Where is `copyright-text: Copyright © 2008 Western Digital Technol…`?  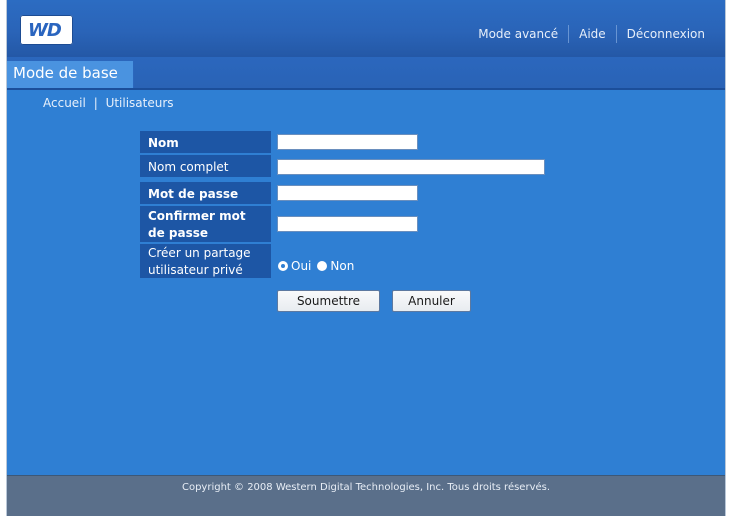
copyright-text: Copyright © 2008 Western Digital Technol… is located at coordinates (366, 487).